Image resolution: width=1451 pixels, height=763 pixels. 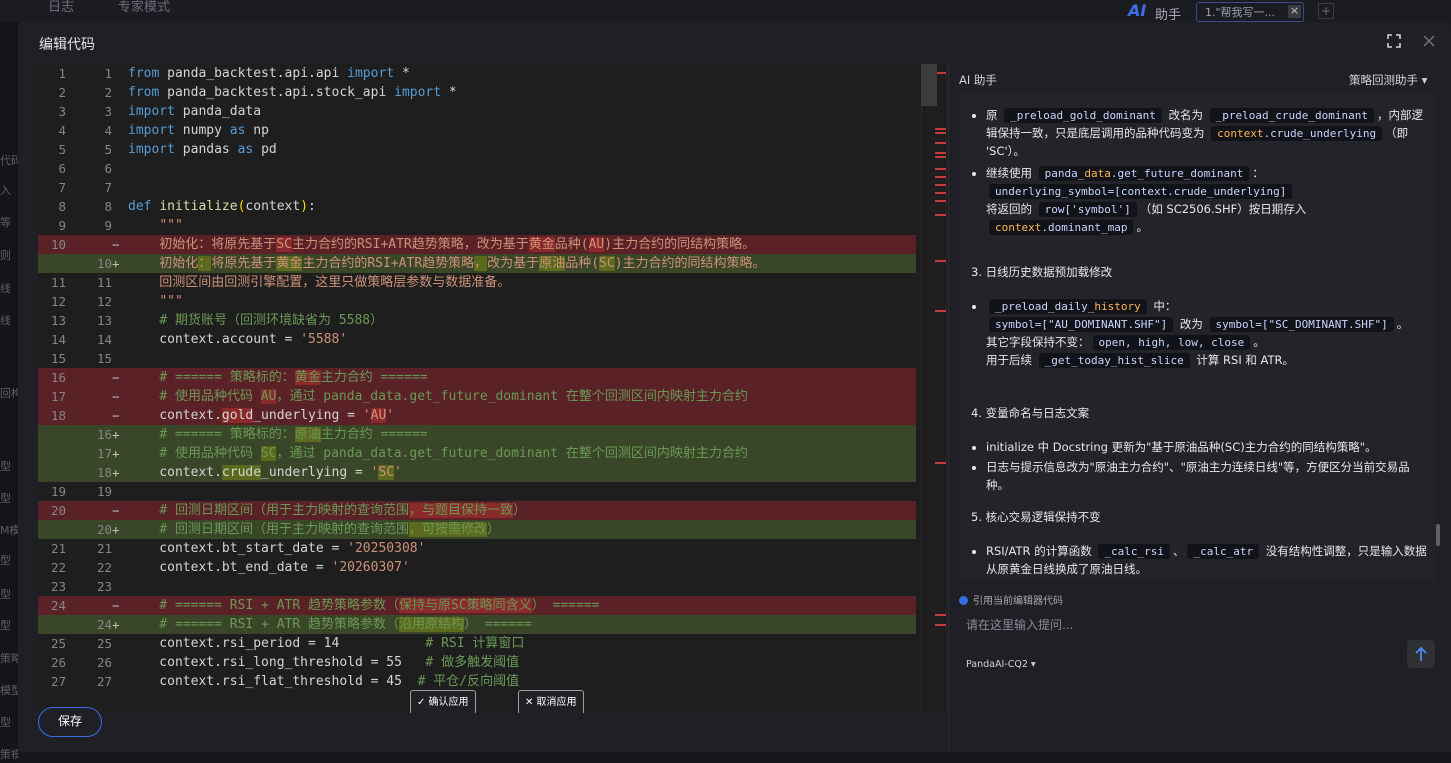 What do you see at coordinates (1011, 599) in the screenshot?
I see `cite-editor-code-toggle: 引用当前编辑器代码` at bounding box center [1011, 599].